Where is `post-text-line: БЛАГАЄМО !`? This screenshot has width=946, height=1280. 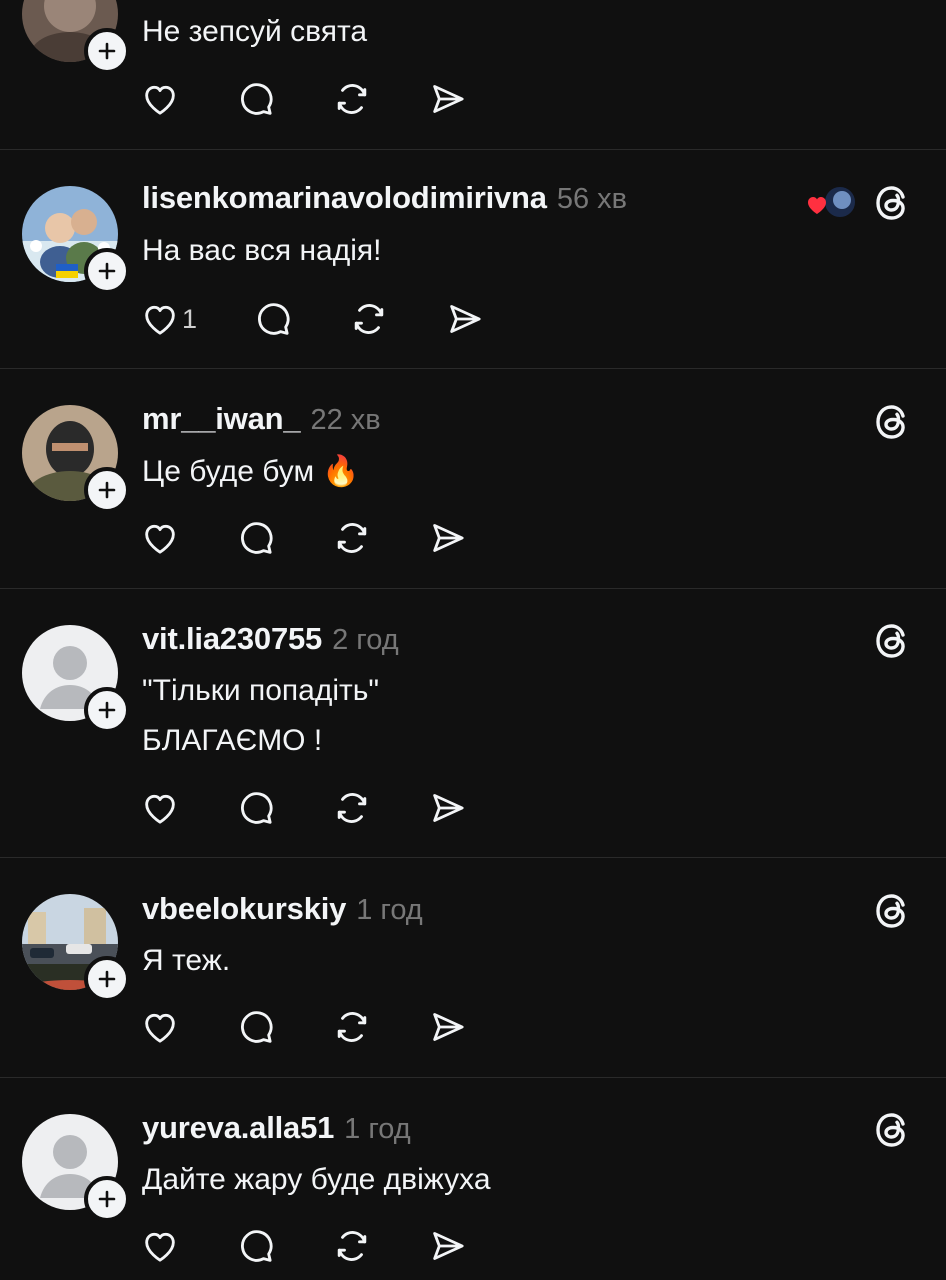 post-text-line: БЛАГАЄМО ! is located at coordinates (232, 740).